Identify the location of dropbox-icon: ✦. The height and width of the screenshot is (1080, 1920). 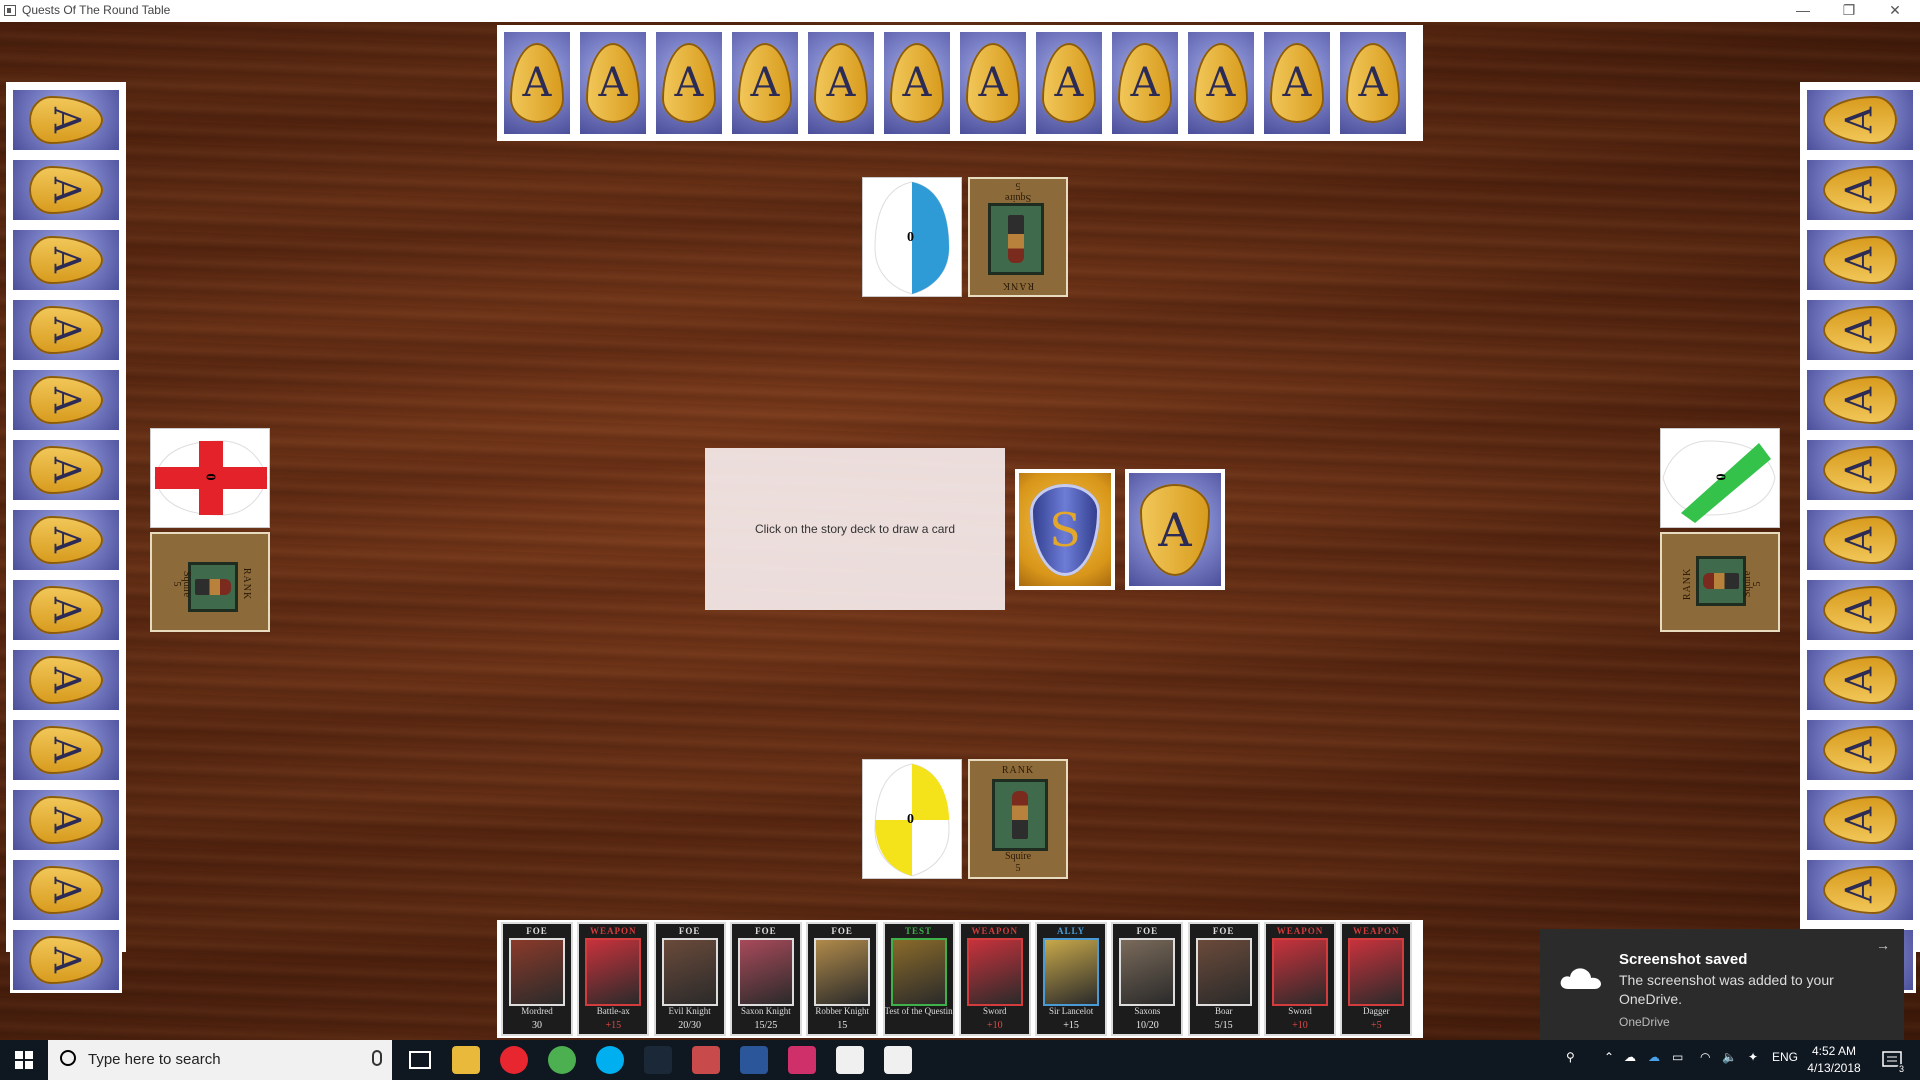
(1753, 1057).